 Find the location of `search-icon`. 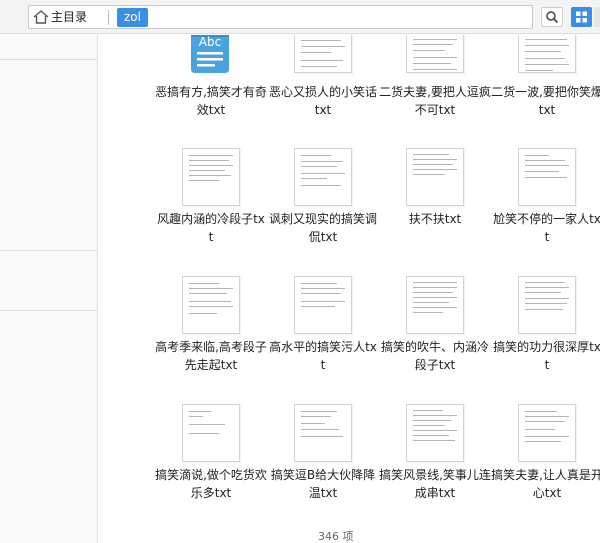

search-icon is located at coordinates (552, 17).